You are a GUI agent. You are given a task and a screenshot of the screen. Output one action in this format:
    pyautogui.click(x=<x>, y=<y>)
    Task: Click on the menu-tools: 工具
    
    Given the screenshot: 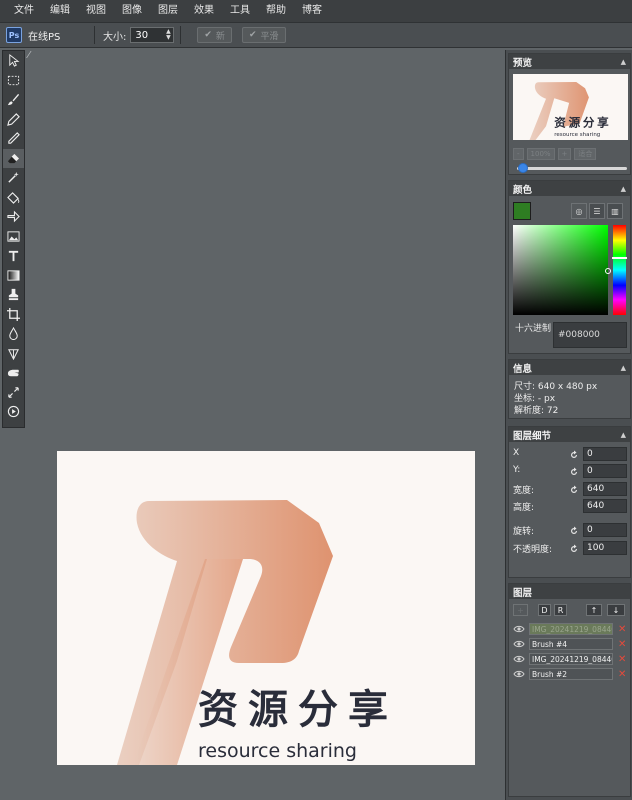 What is the action you would take?
    pyautogui.click(x=240, y=11)
    